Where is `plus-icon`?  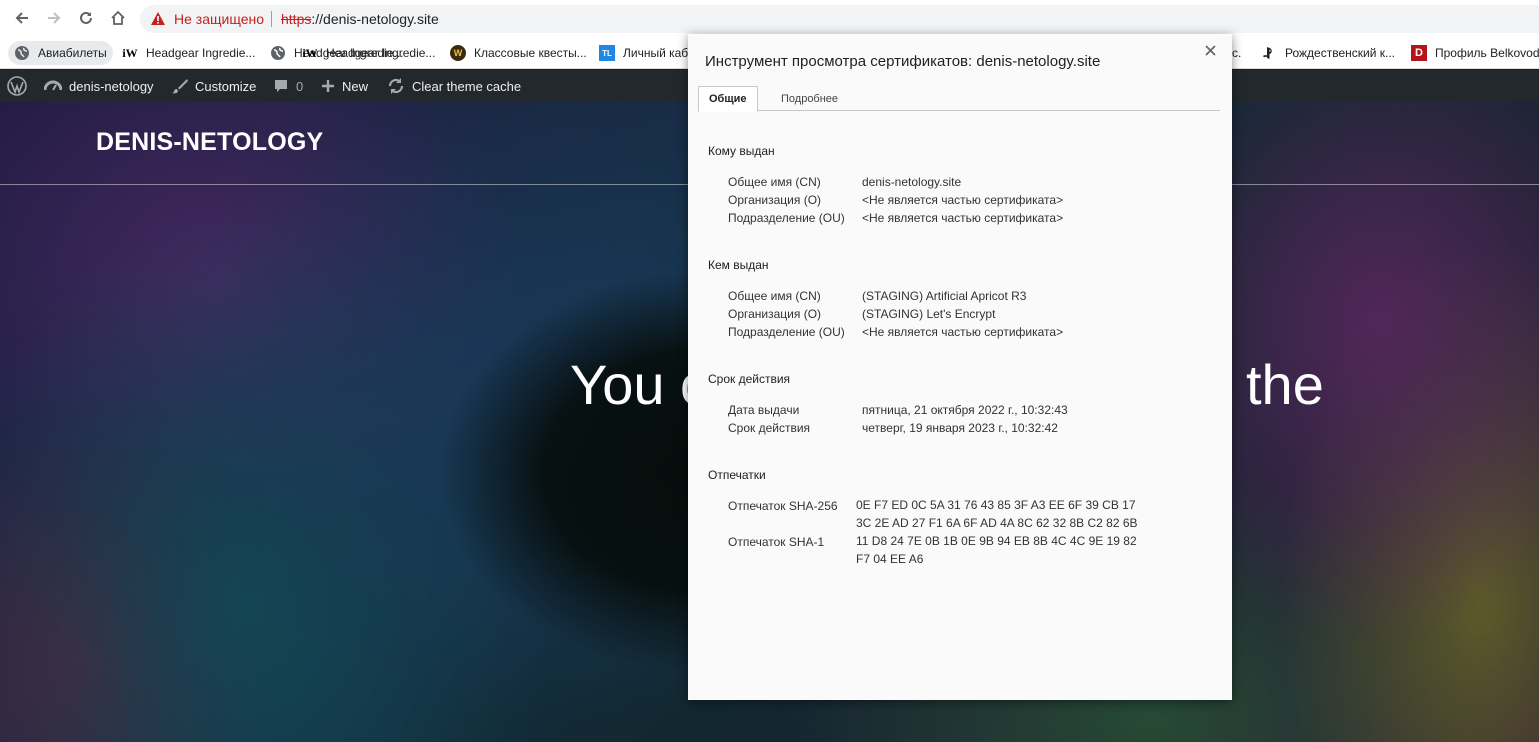
plus-icon is located at coordinates (328, 86).